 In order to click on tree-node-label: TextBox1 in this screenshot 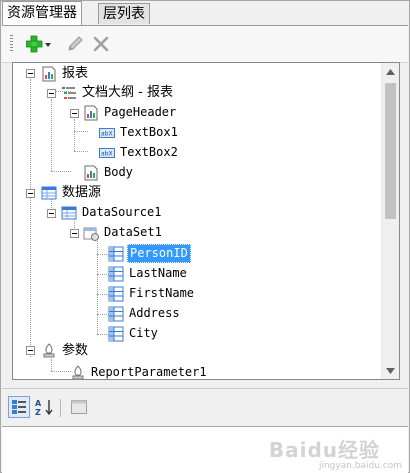, I will do `click(149, 132)`.